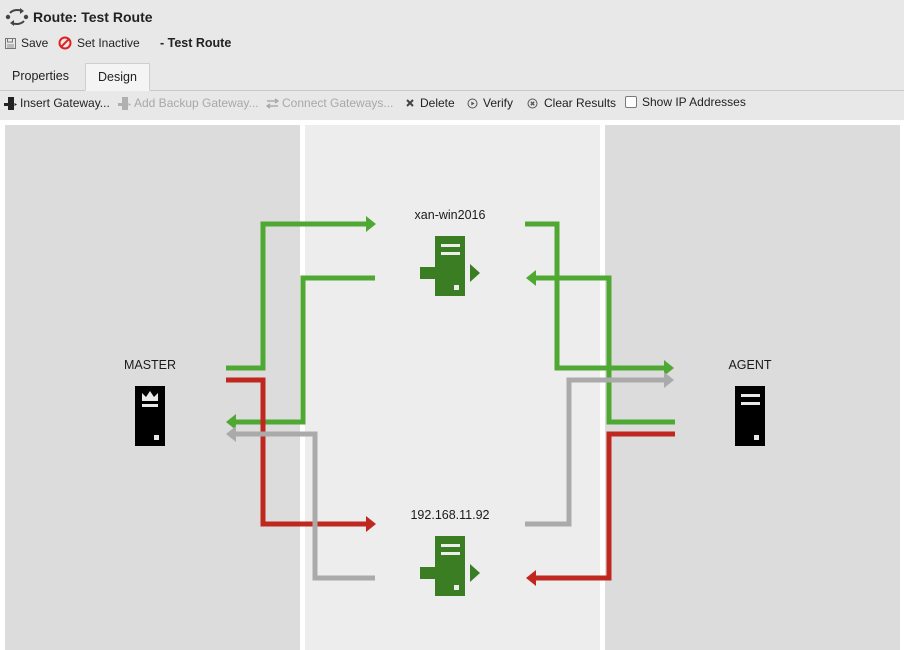  Describe the element at coordinates (532, 103) in the screenshot. I see `x-circle-icon` at that location.